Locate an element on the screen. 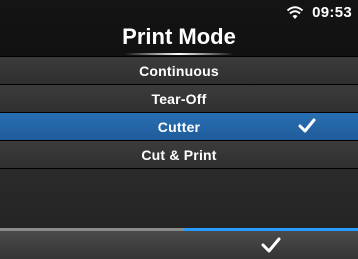 The image size is (358, 259). page-title: Print Mode is located at coordinates (179, 36).